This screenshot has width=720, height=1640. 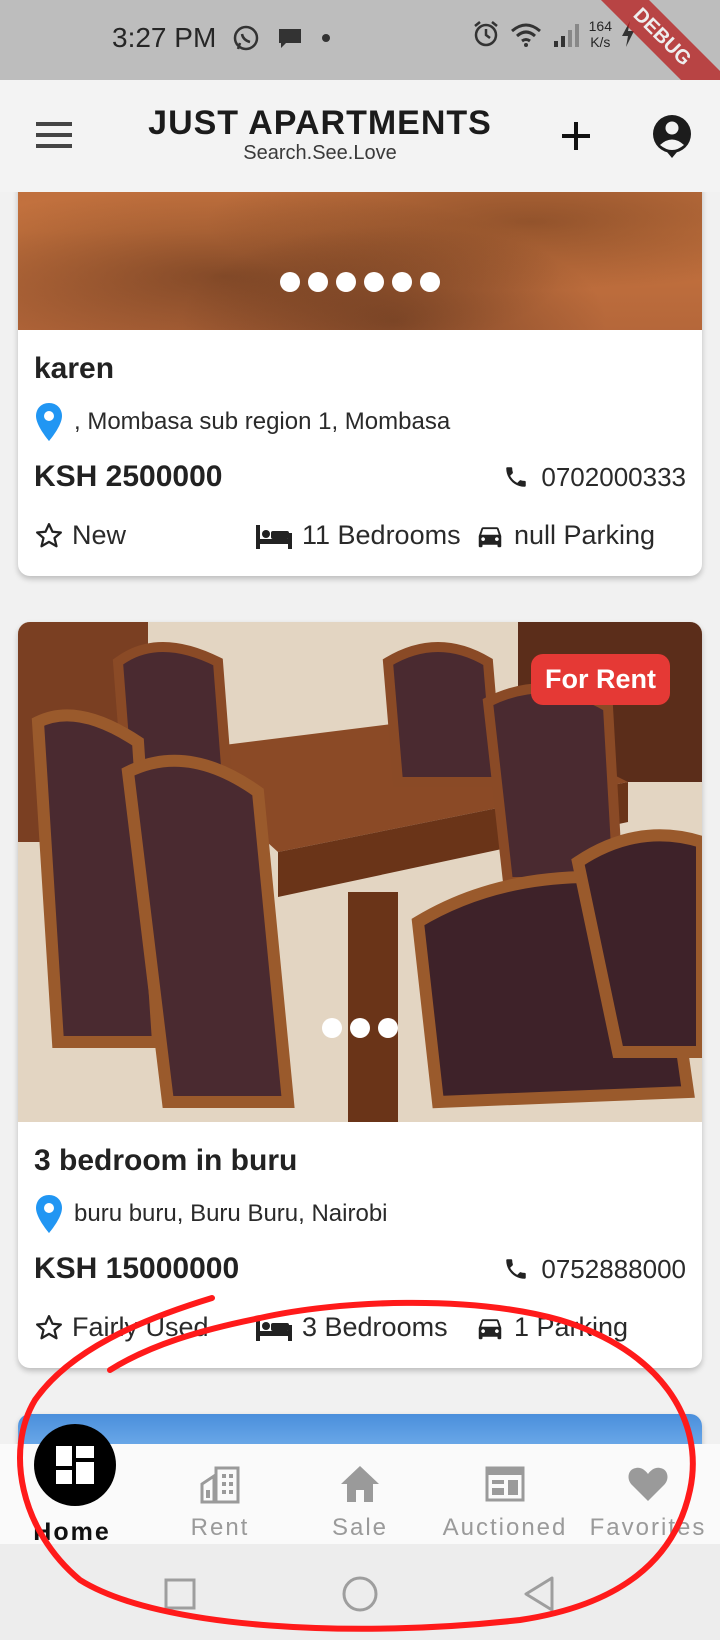 What do you see at coordinates (613, 1268) in the screenshot?
I see `phone-number: 0752888000` at bounding box center [613, 1268].